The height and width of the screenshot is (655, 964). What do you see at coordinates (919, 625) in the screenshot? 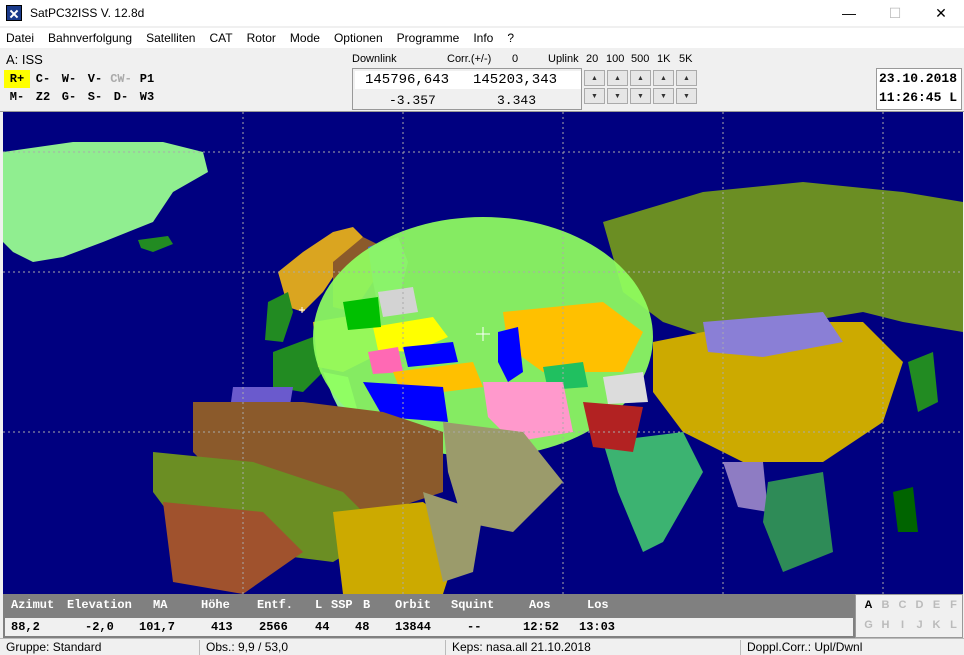
I see `selector-j: J` at bounding box center [919, 625].